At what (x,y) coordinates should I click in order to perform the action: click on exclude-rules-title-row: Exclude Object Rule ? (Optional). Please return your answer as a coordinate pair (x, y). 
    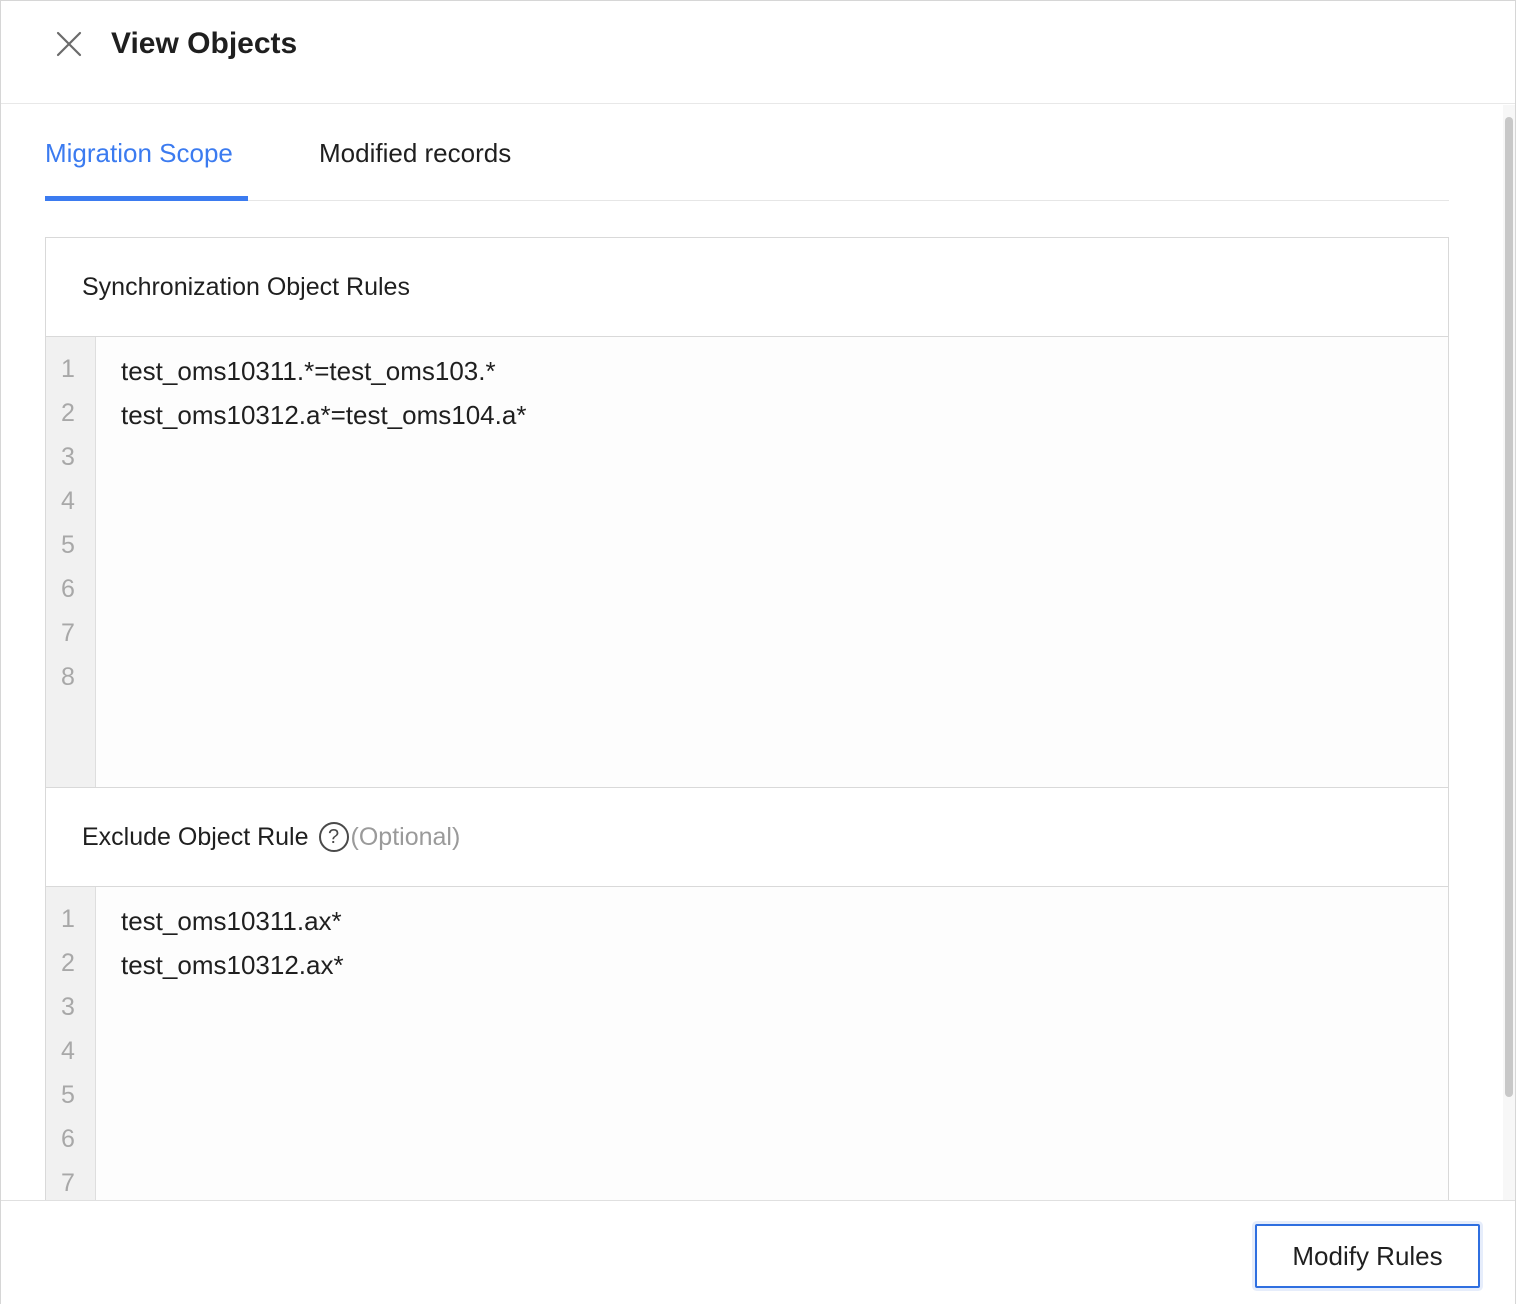
    Looking at the image, I should click on (271, 837).